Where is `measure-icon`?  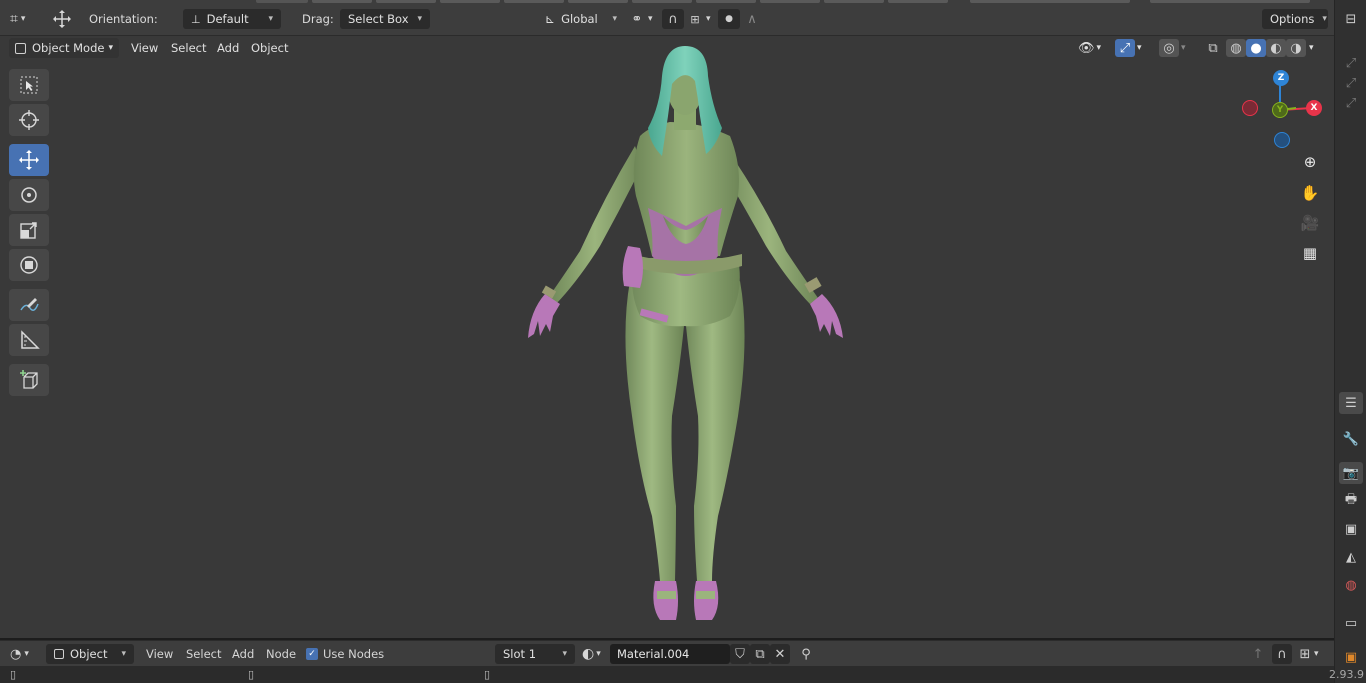
measure-icon is located at coordinates (30, 339).